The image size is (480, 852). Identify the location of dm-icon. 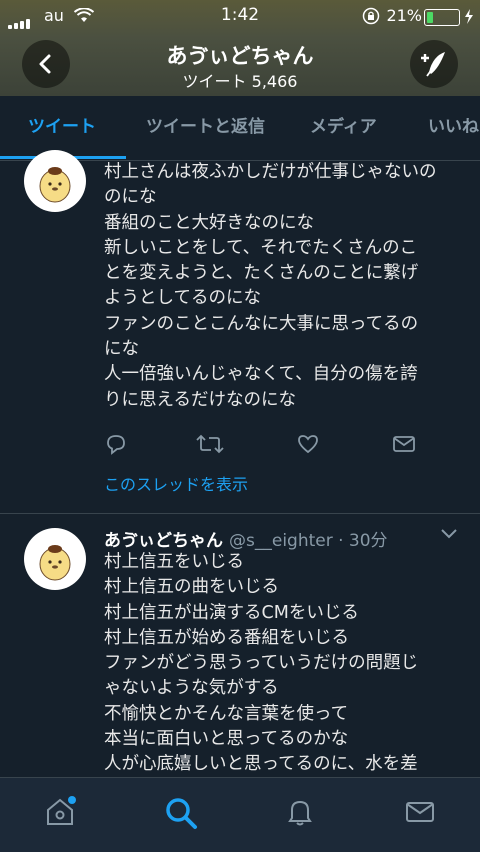
(404, 444).